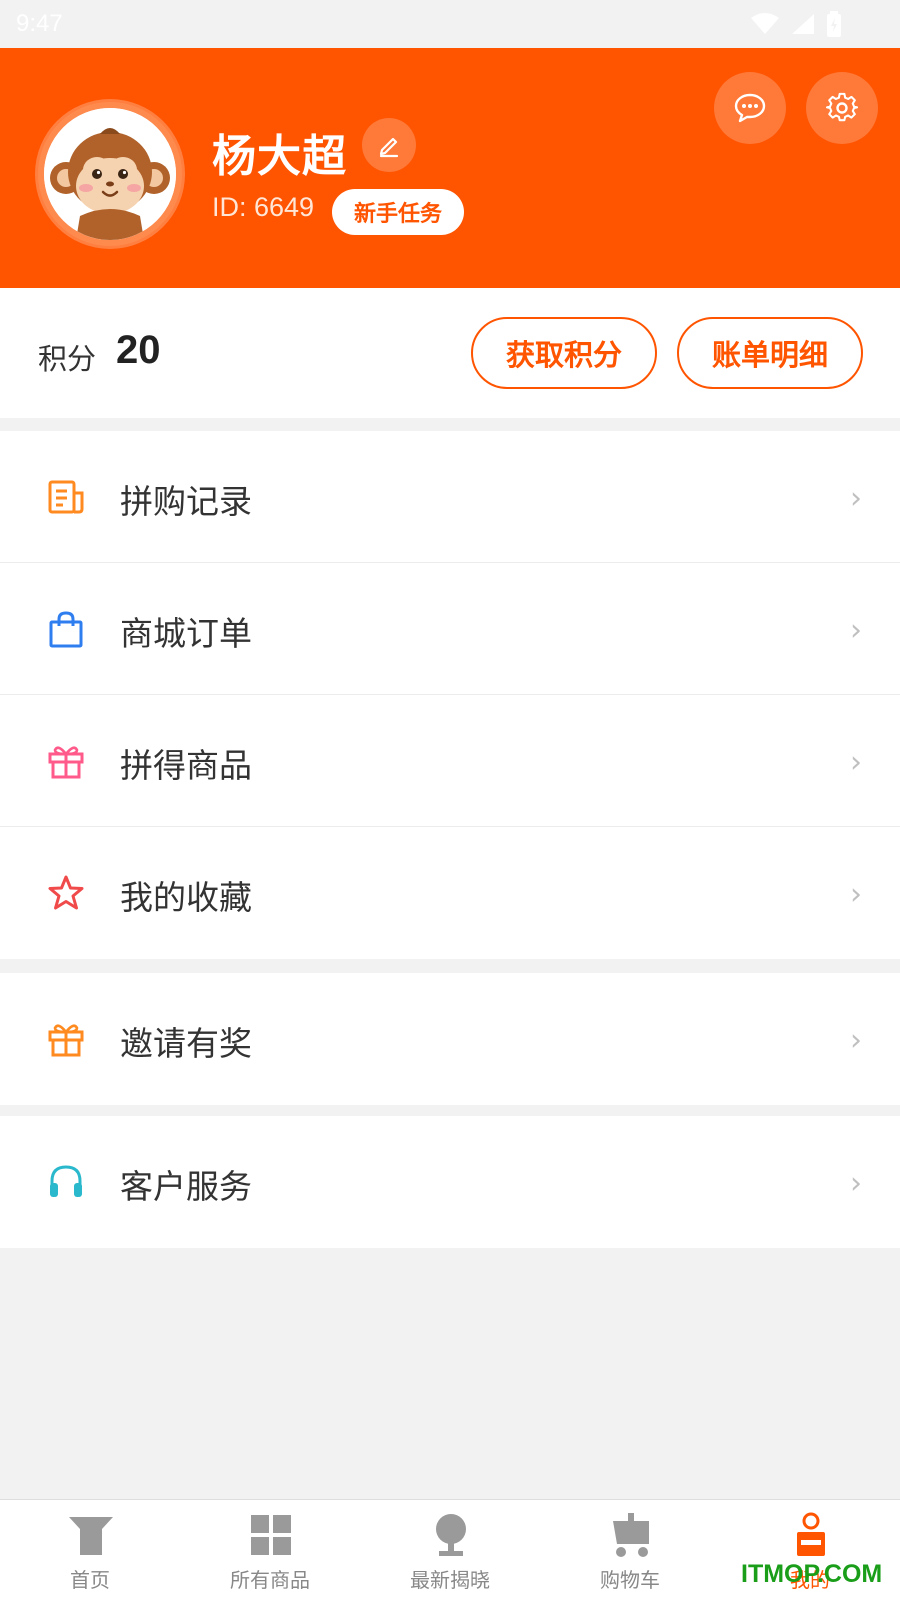 The height and width of the screenshot is (1600, 900). Describe the element at coordinates (564, 353) in the screenshot. I see `get-points-button: 获取积分` at that location.